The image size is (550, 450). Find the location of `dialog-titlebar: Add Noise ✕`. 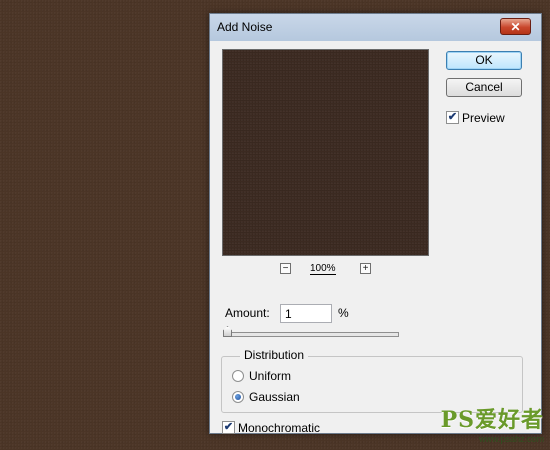

dialog-titlebar: Add Noise ✕ is located at coordinates (375, 28).